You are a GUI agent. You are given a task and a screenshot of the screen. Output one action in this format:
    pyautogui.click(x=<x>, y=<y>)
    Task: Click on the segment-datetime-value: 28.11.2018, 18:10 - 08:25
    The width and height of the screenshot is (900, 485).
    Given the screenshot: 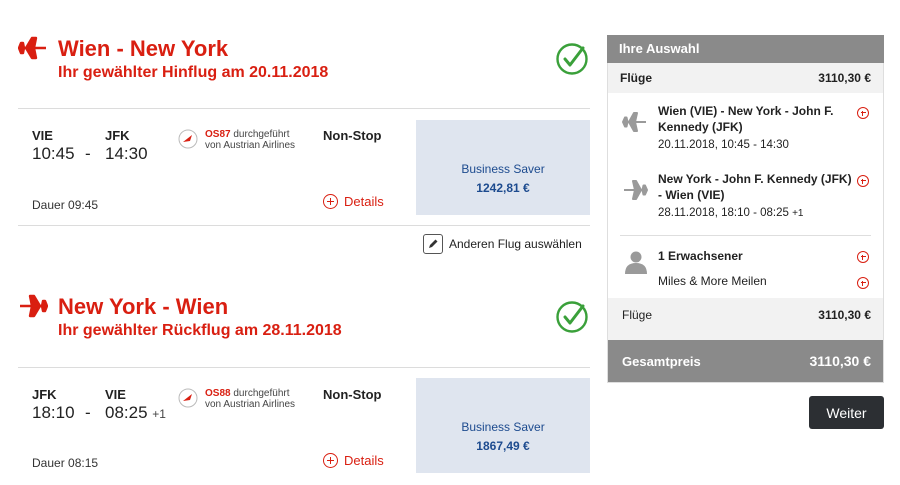 What is the action you would take?
    pyautogui.click(x=723, y=213)
    